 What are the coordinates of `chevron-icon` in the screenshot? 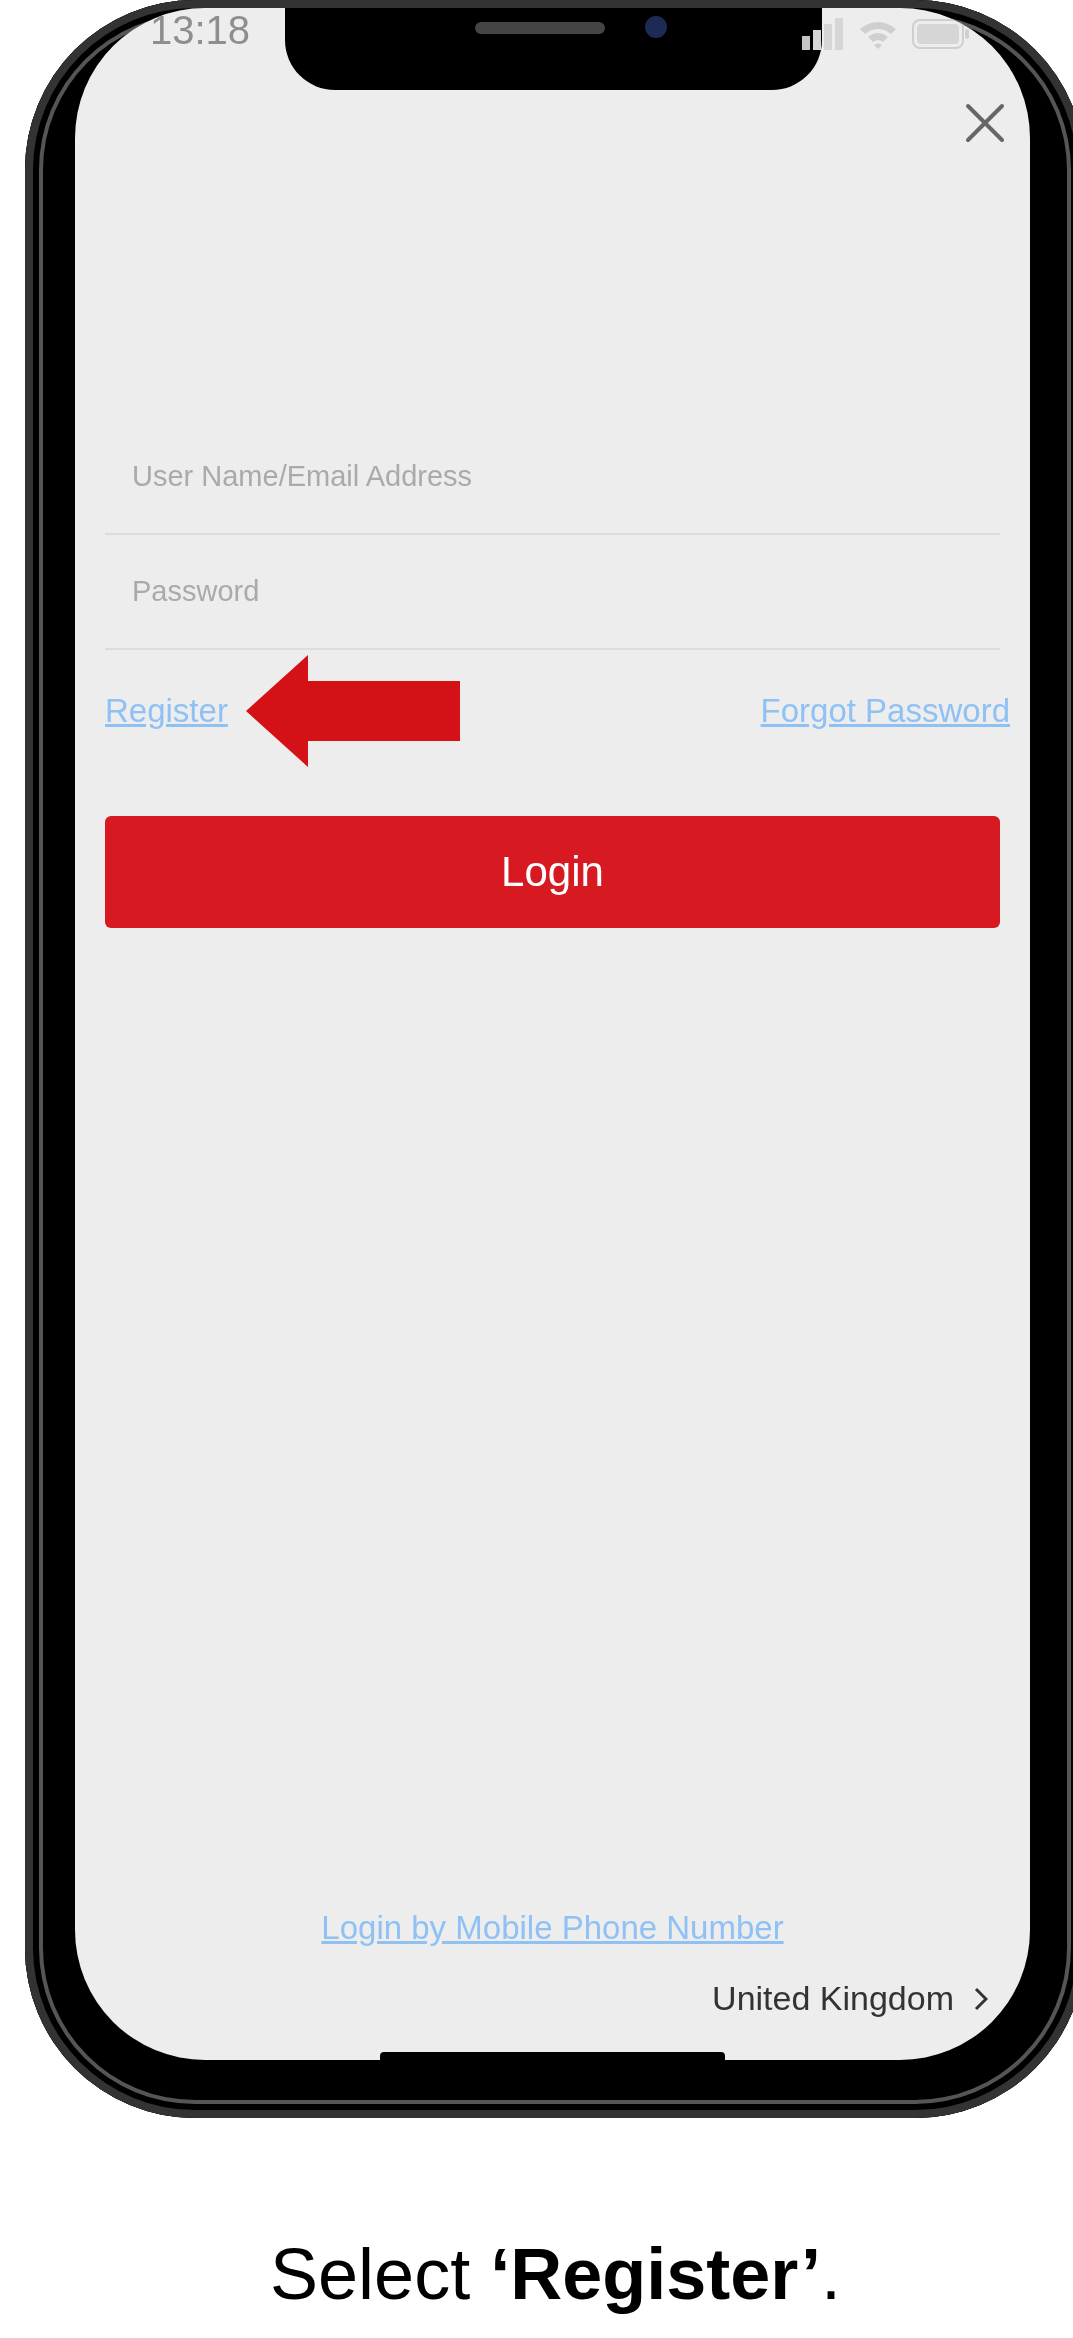 It's located at (981, 1998).